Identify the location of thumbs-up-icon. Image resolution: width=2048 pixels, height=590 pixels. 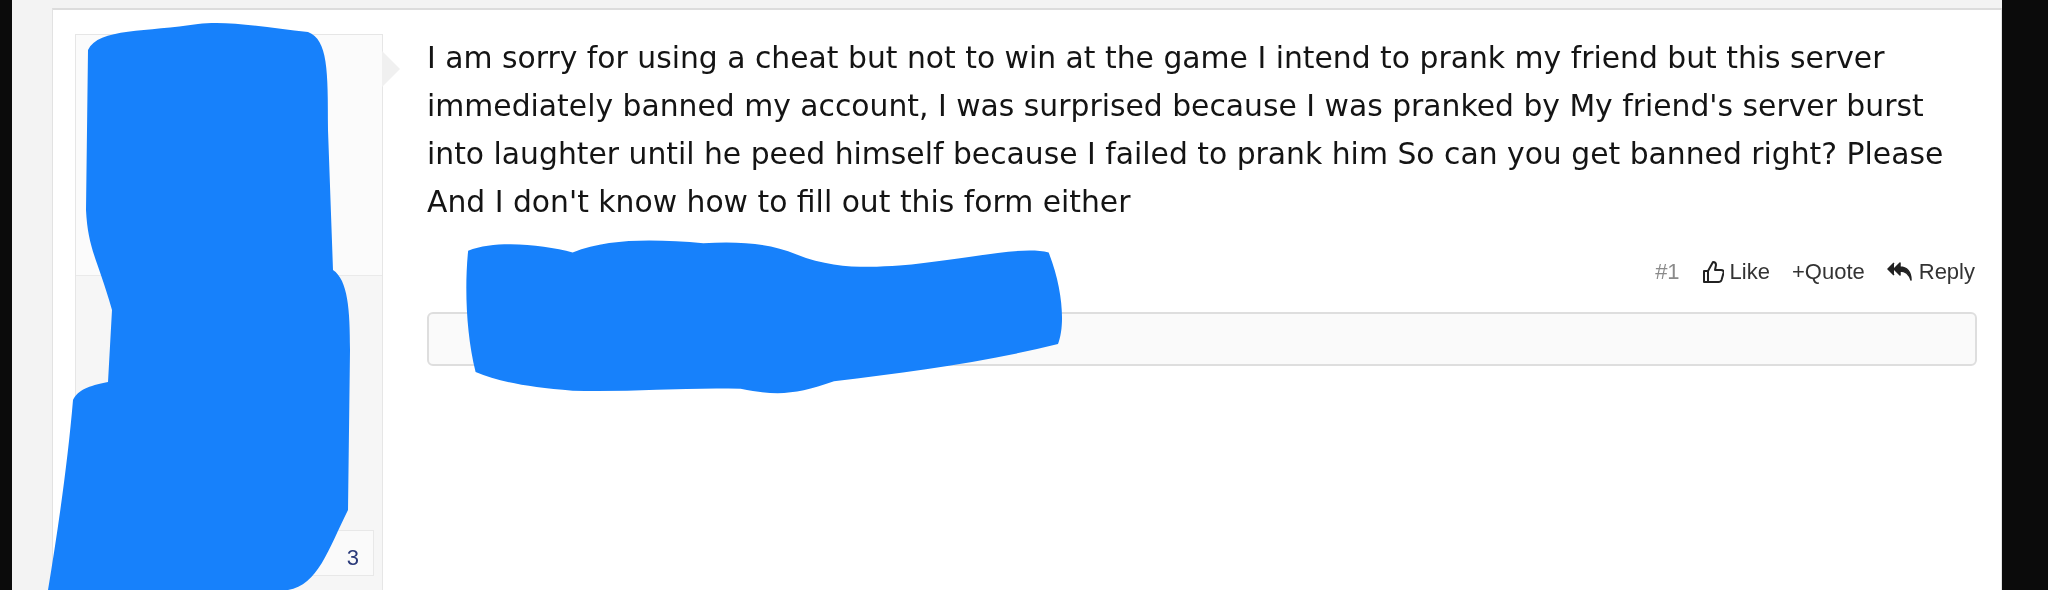
(1712, 272).